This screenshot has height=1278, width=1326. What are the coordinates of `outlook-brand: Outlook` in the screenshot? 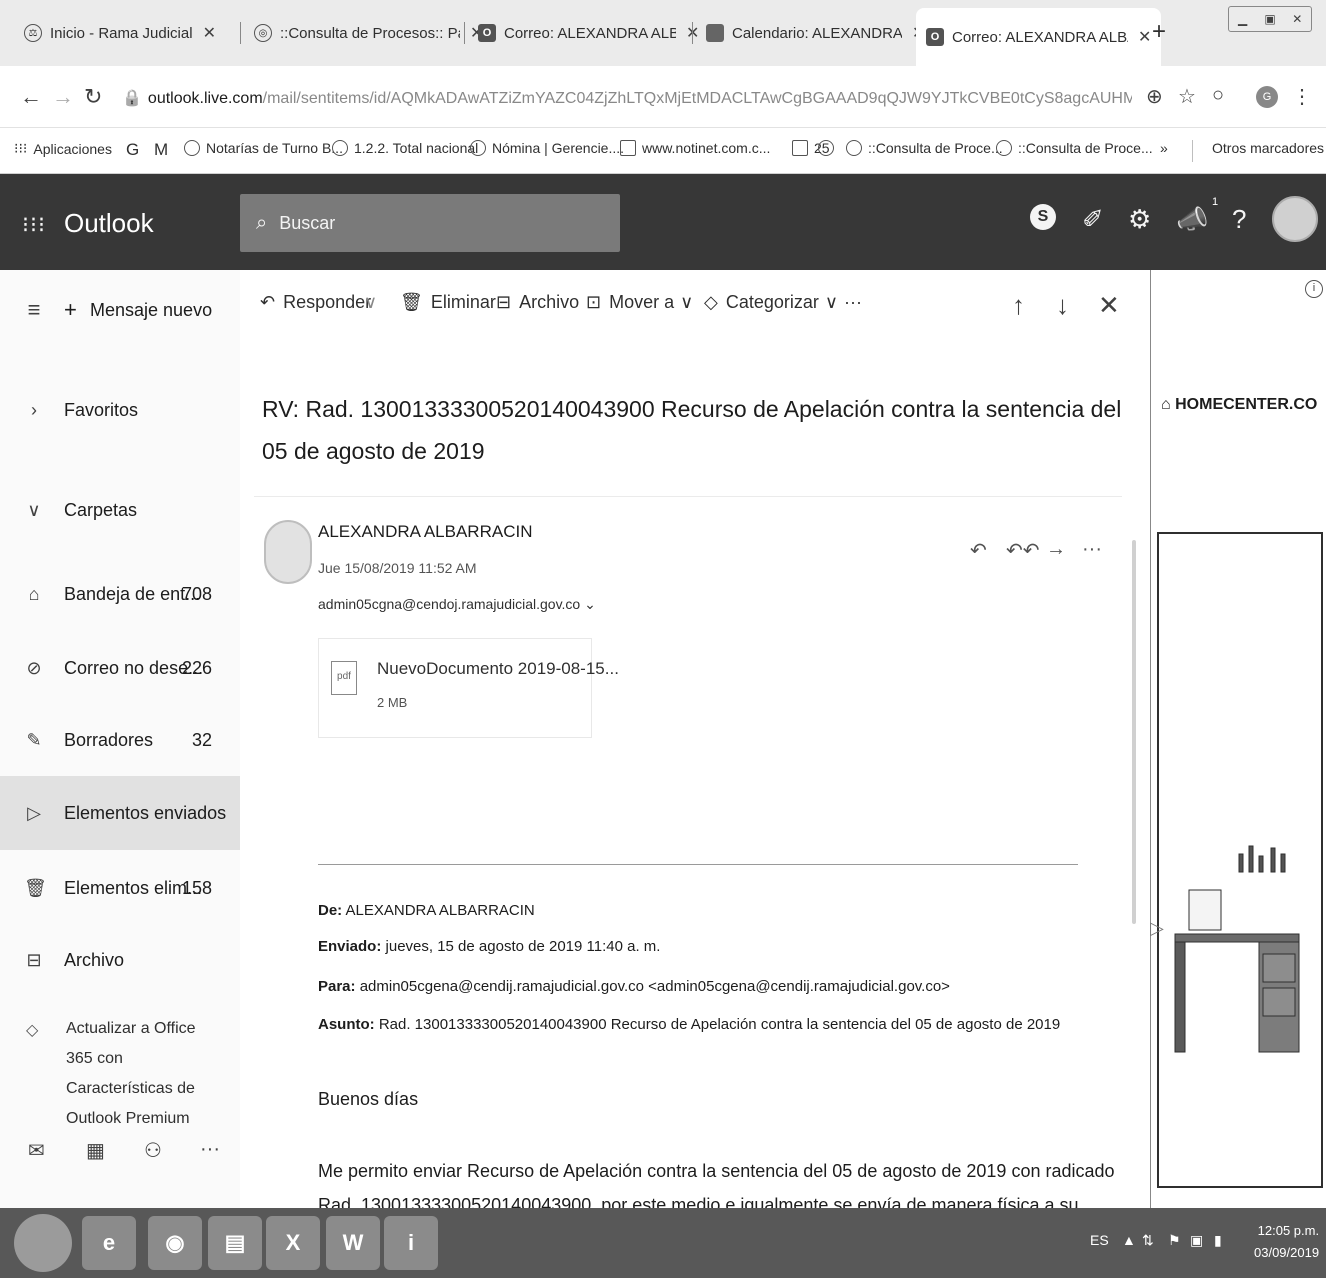 It's located at (109, 223).